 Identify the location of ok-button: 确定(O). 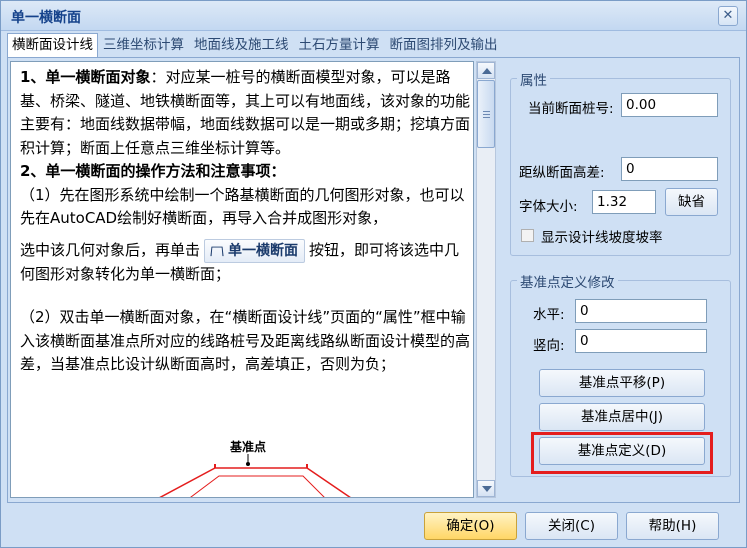
(470, 526).